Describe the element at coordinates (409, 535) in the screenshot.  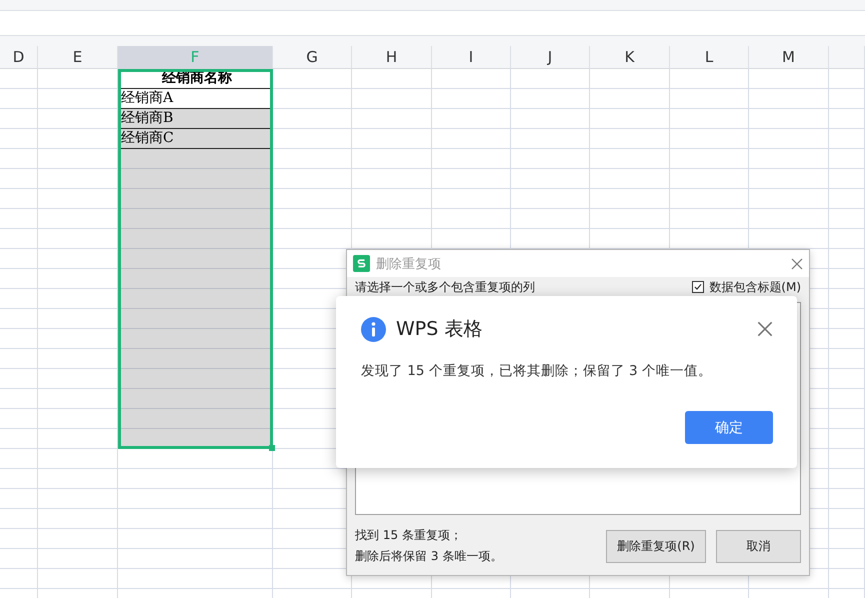
I see `summary-text: 找到 15 条重复项；` at that location.